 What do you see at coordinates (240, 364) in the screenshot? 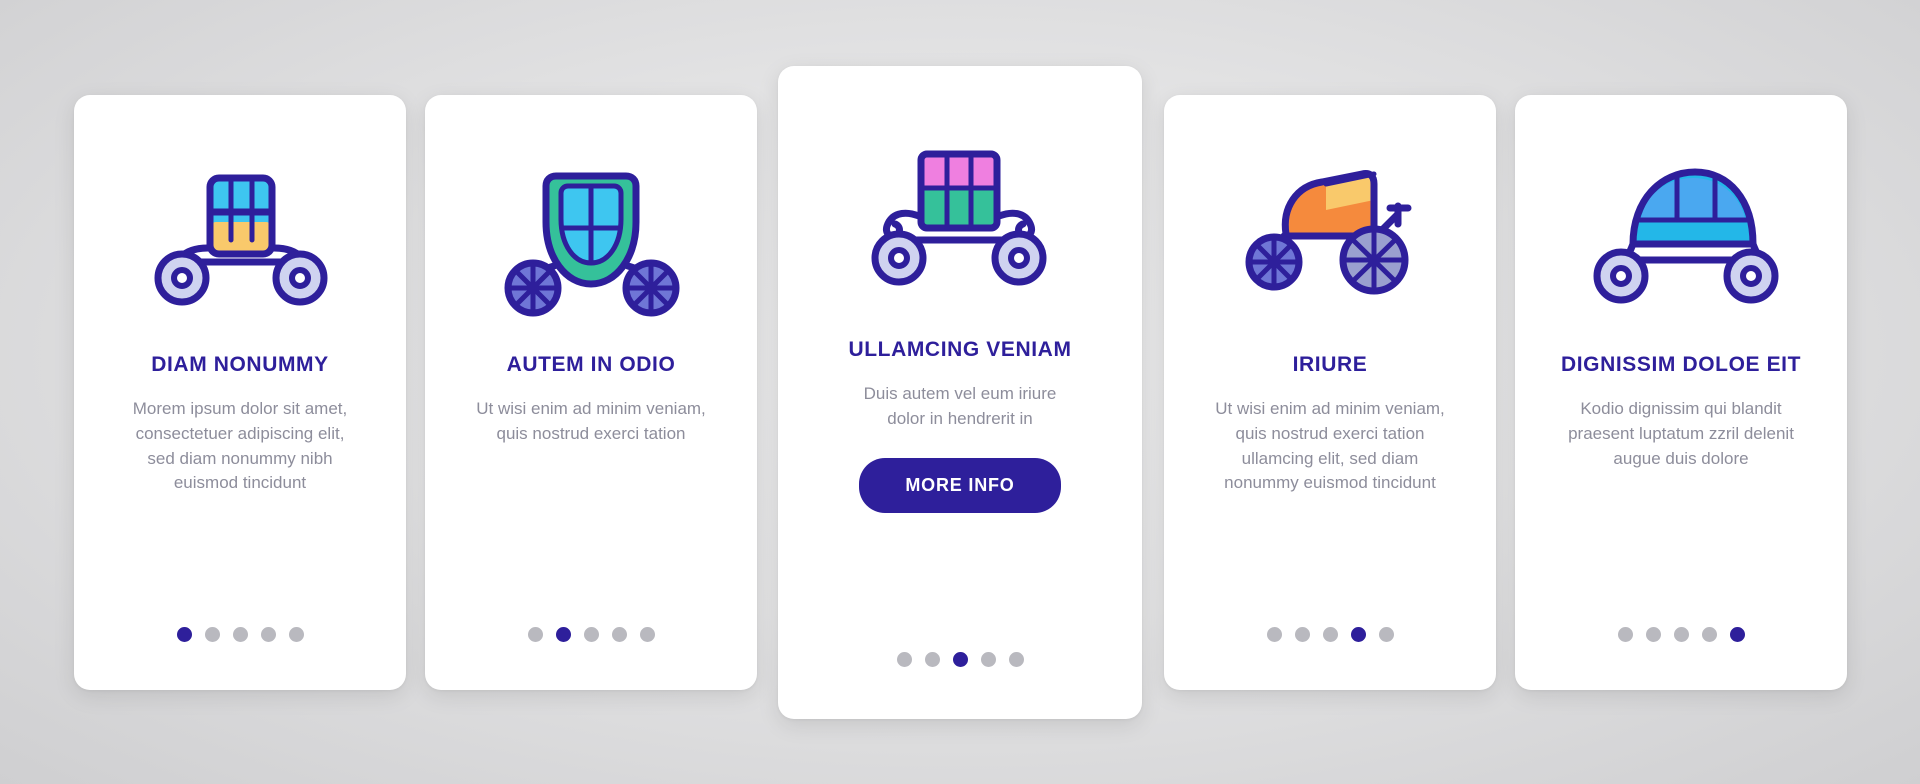
I see `card-title: DIAM NONUMMY` at bounding box center [240, 364].